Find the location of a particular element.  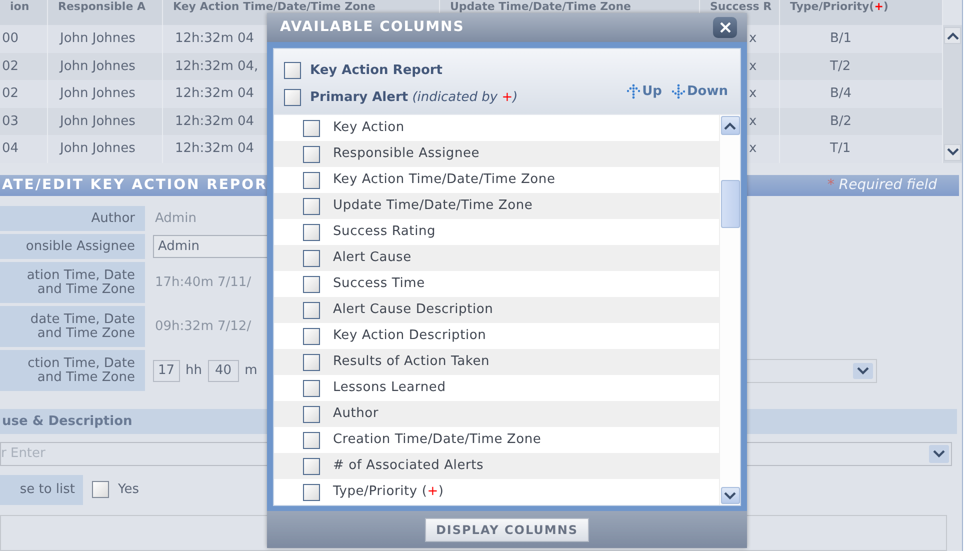

column-option-label: Creation Time/Date/Time Zone is located at coordinates (437, 440).